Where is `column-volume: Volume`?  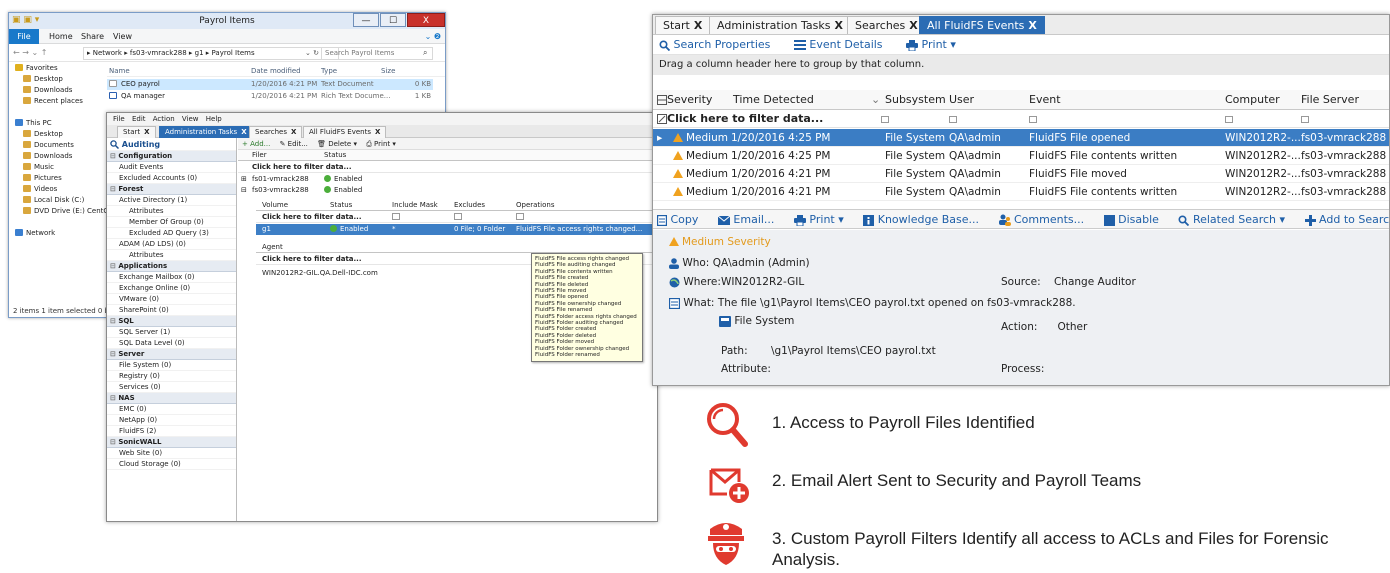
column-volume: Volume is located at coordinates (275, 205).